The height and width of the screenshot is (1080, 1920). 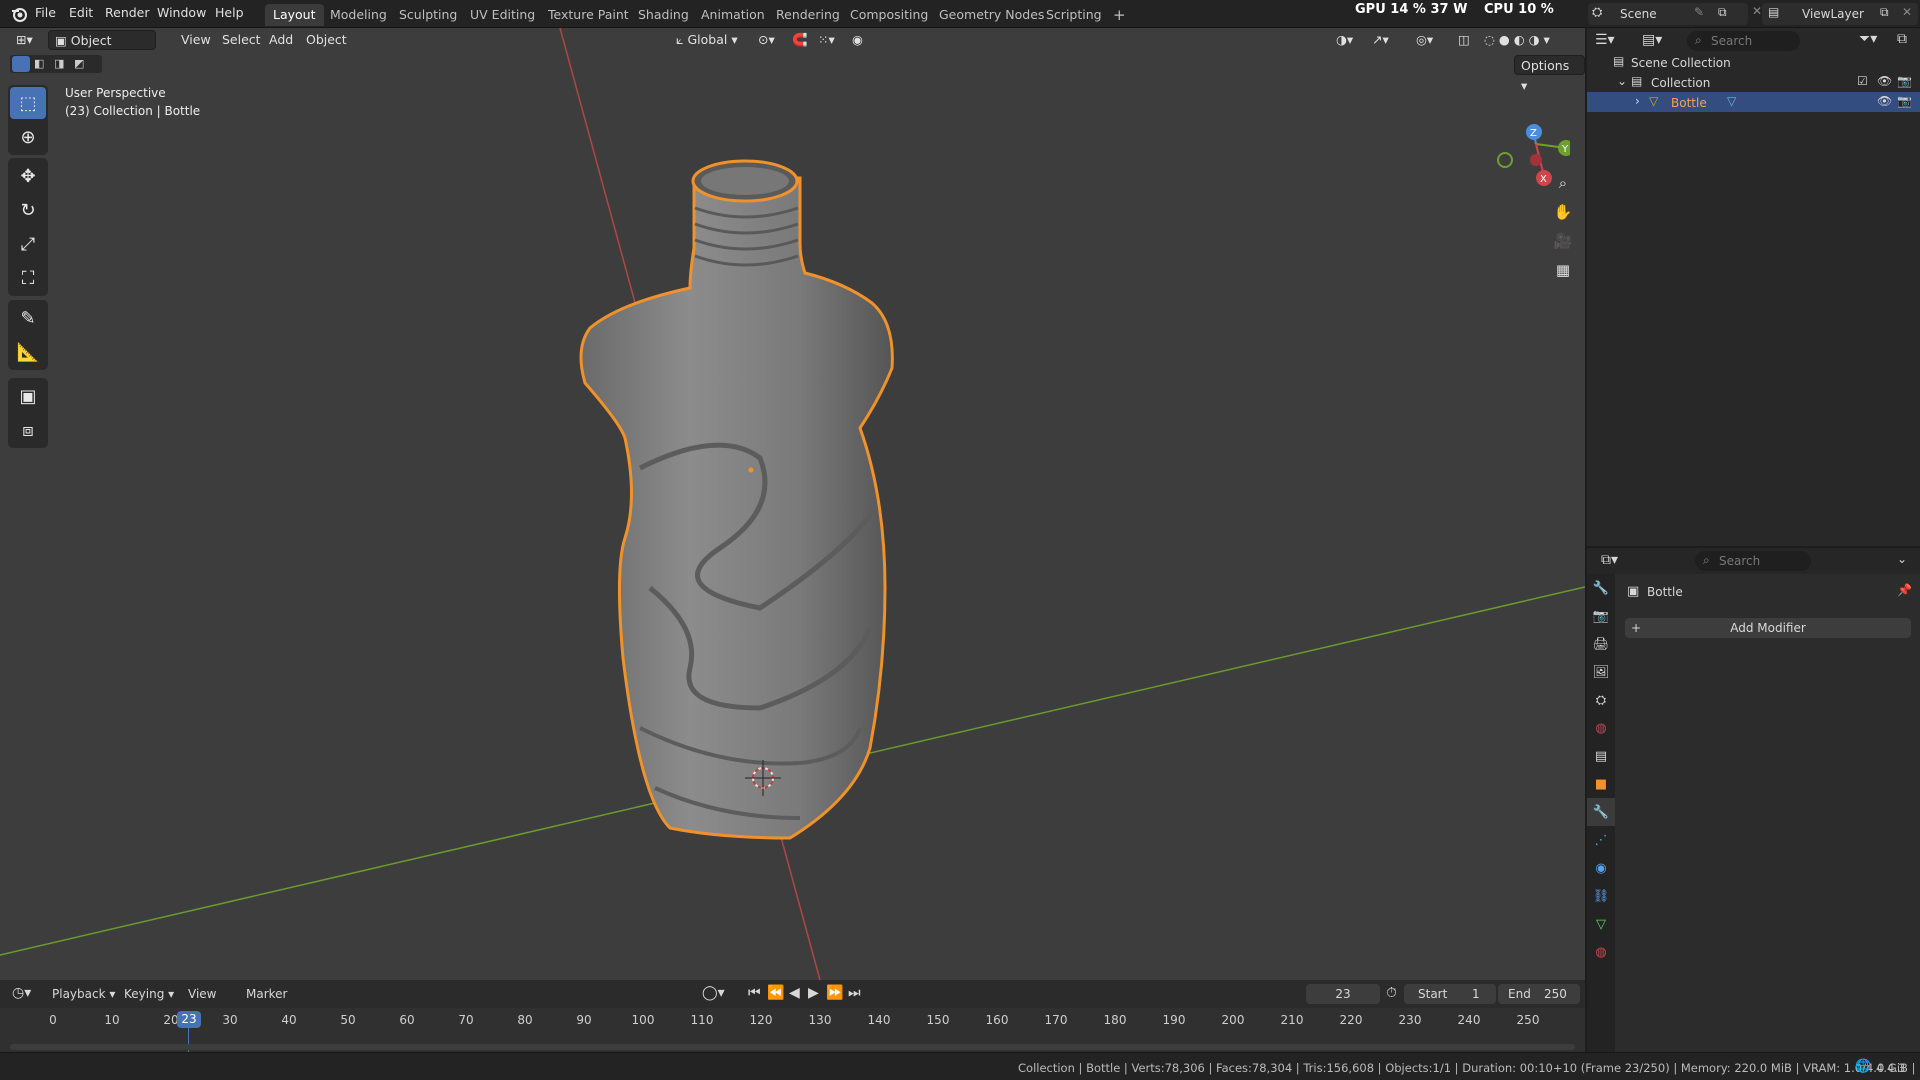 What do you see at coordinates (1601, 952) in the screenshot?
I see `material-tab-icon: ◍` at bounding box center [1601, 952].